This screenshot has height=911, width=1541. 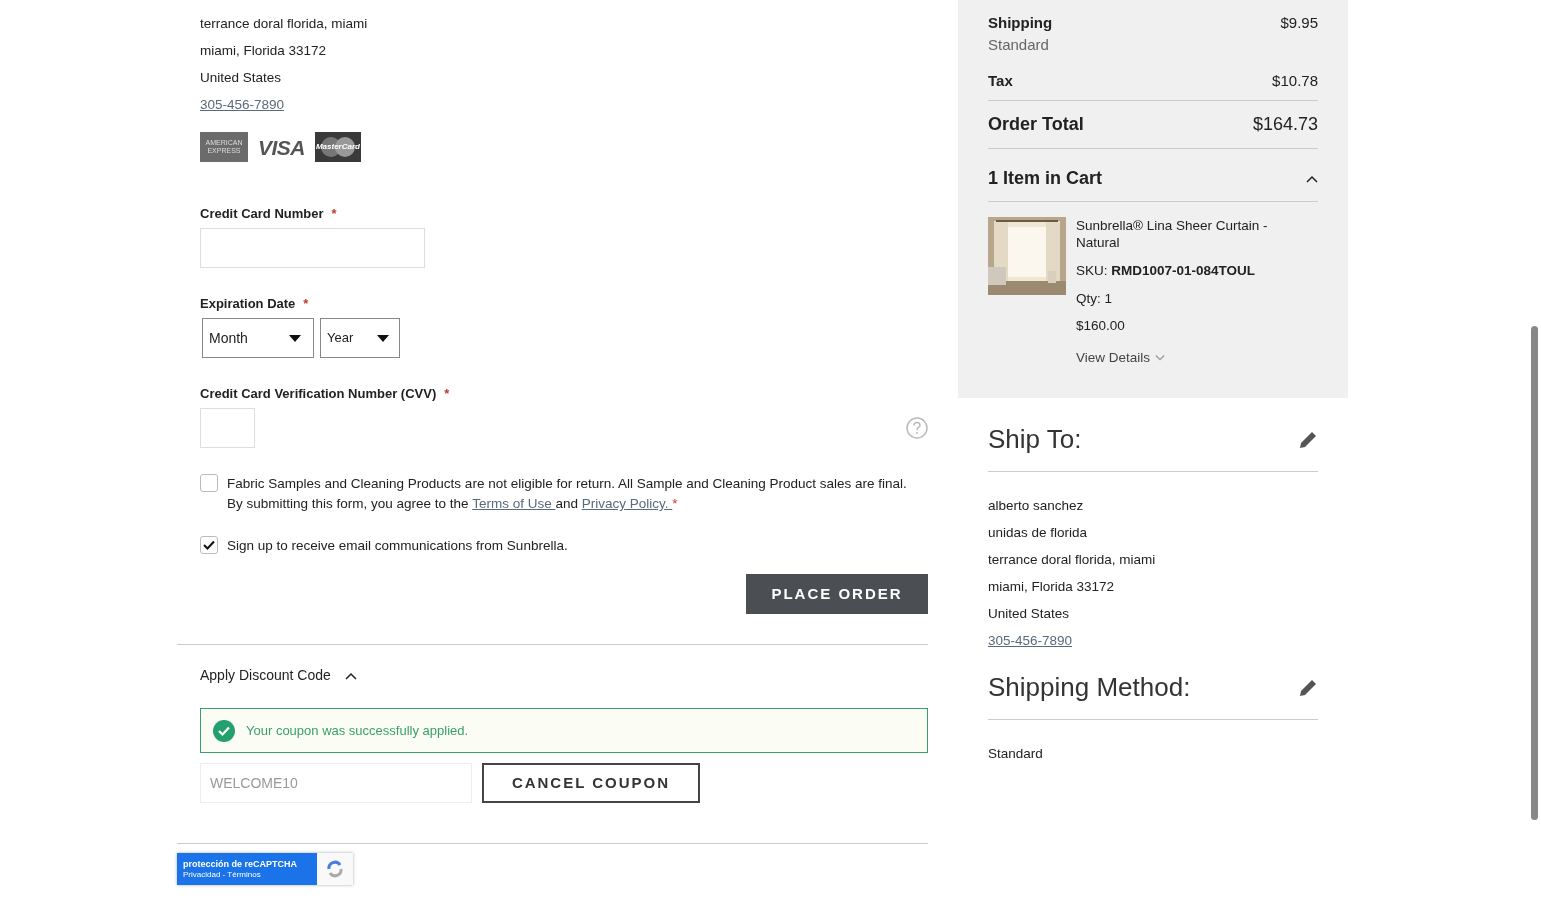 What do you see at coordinates (224, 730) in the screenshot?
I see `check-circle-icon` at bounding box center [224, 730].